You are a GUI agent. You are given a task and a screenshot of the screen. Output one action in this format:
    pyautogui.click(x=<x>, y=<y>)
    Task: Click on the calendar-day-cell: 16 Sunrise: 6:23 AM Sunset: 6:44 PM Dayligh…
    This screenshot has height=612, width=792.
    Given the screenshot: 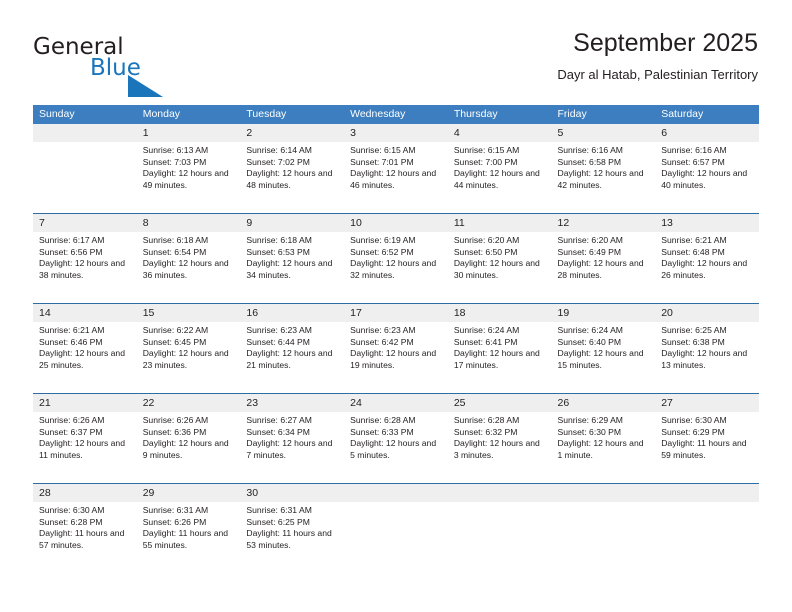 What is the action you would take?
    pyautogui.click(x=292, y=348)
    